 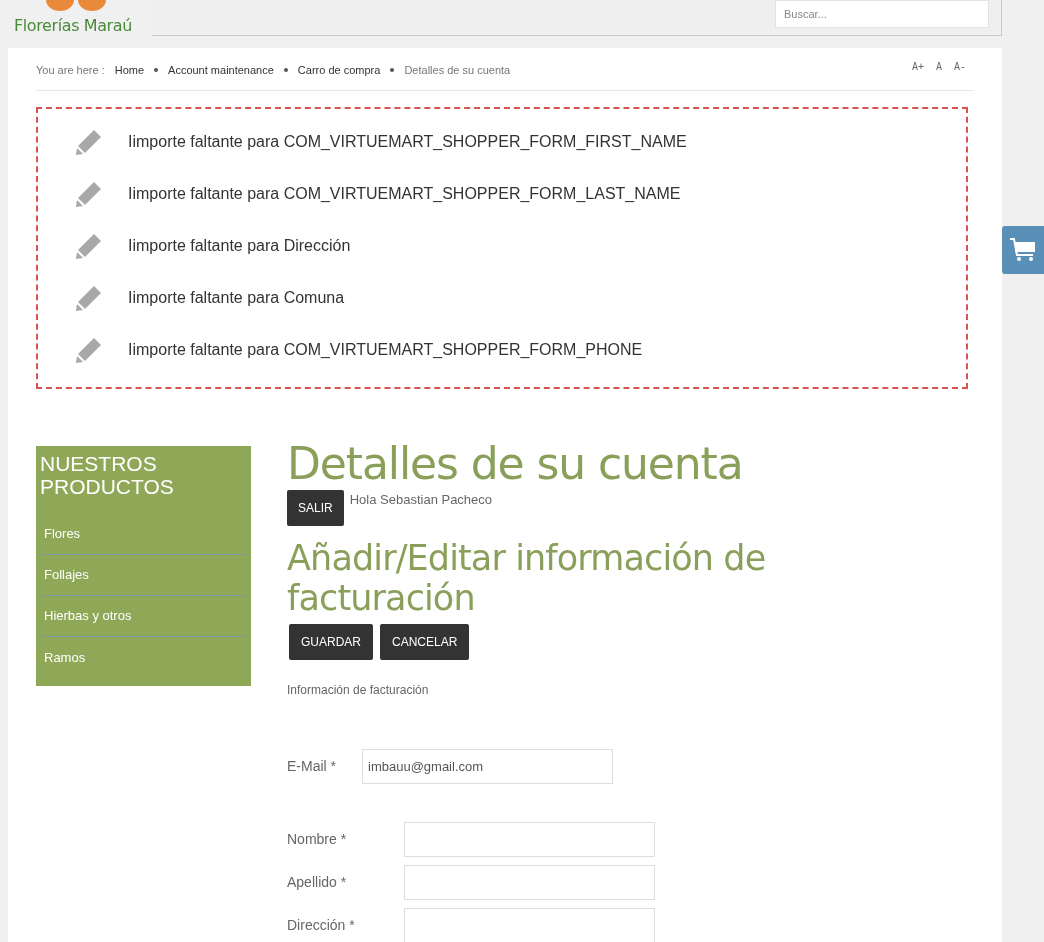 I want to click on cart-icon, so click(x=1023, y=250).